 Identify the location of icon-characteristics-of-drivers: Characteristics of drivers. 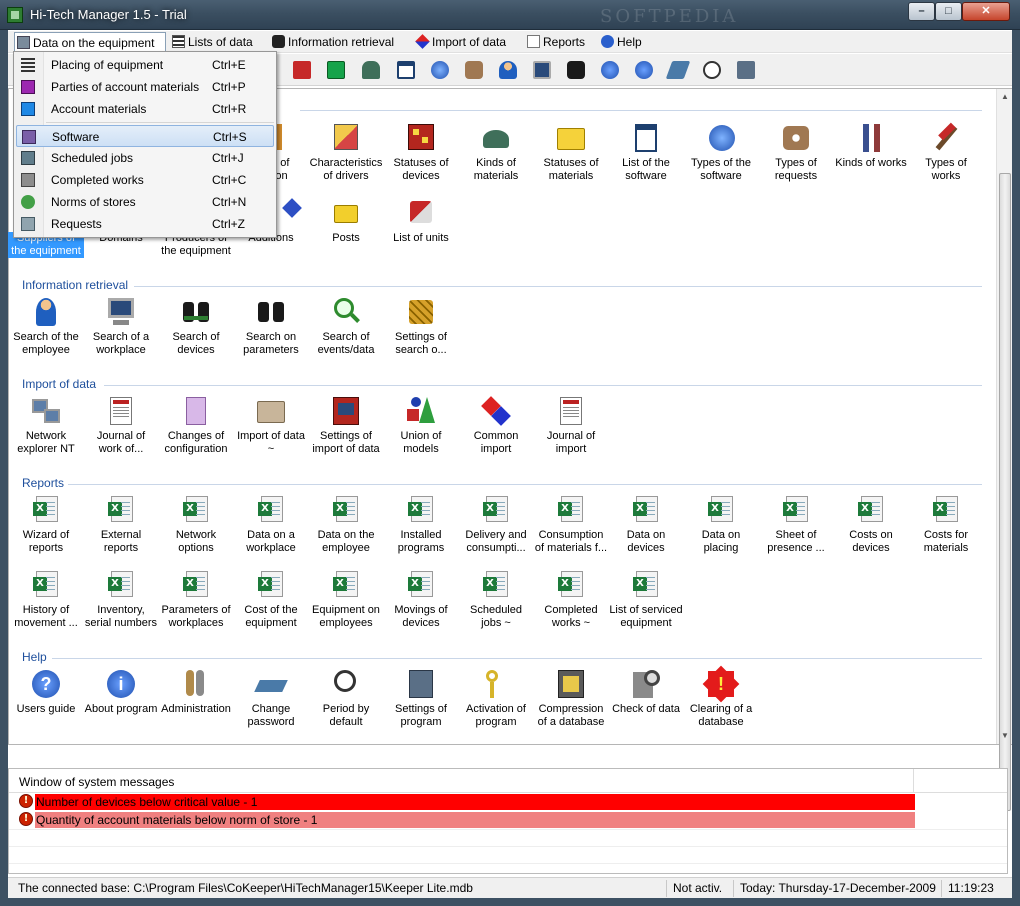
(346, 152).